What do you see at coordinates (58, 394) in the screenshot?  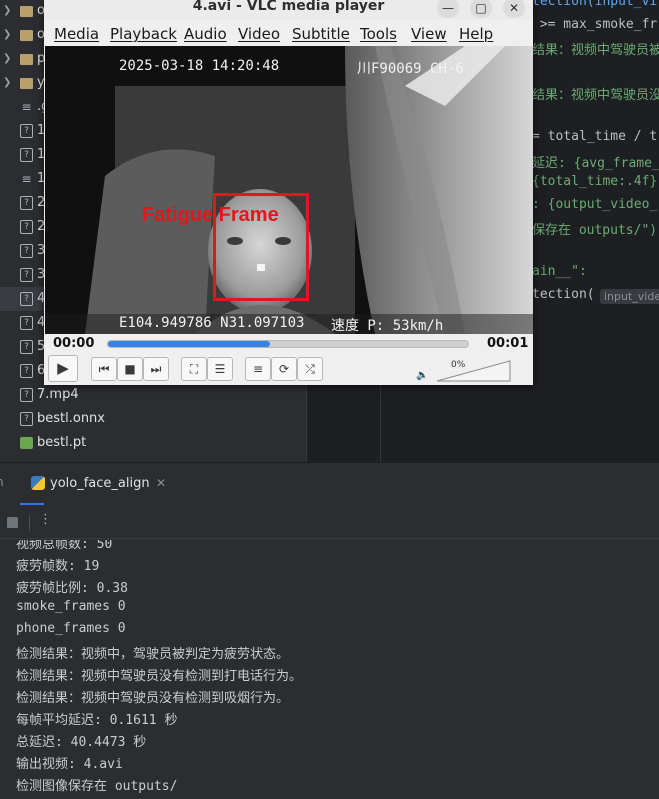 I see `file-name: 7.mp4` at bounding box center [58, 394].